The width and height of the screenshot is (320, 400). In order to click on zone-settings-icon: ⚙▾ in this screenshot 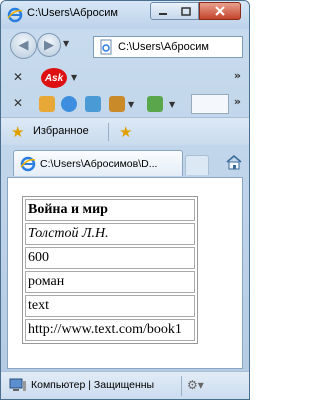, I will do `click(195, 385)`.